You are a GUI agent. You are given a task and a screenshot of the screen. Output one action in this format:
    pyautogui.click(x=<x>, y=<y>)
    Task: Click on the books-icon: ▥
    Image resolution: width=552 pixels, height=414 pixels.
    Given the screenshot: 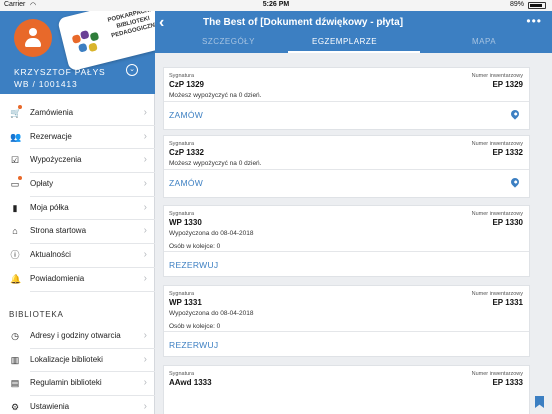 What is the action you would take?
    pyautogui.click(x=15, y=359)
    